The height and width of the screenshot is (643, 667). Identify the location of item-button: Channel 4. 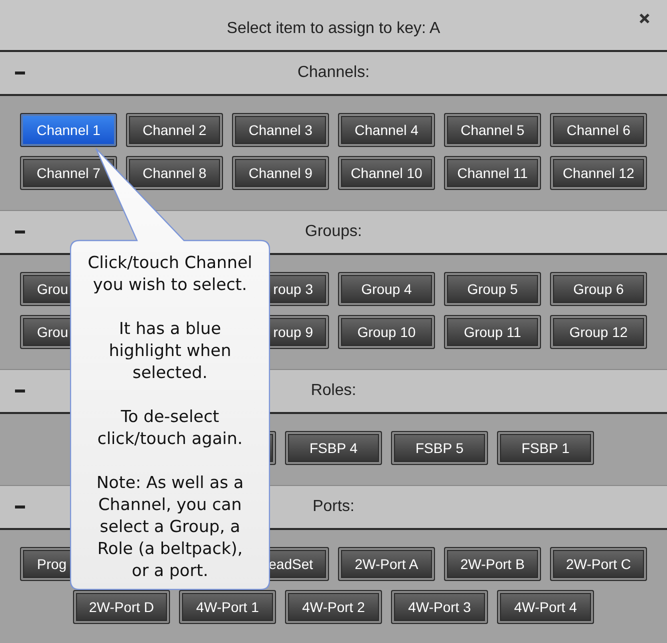
(386, 130).